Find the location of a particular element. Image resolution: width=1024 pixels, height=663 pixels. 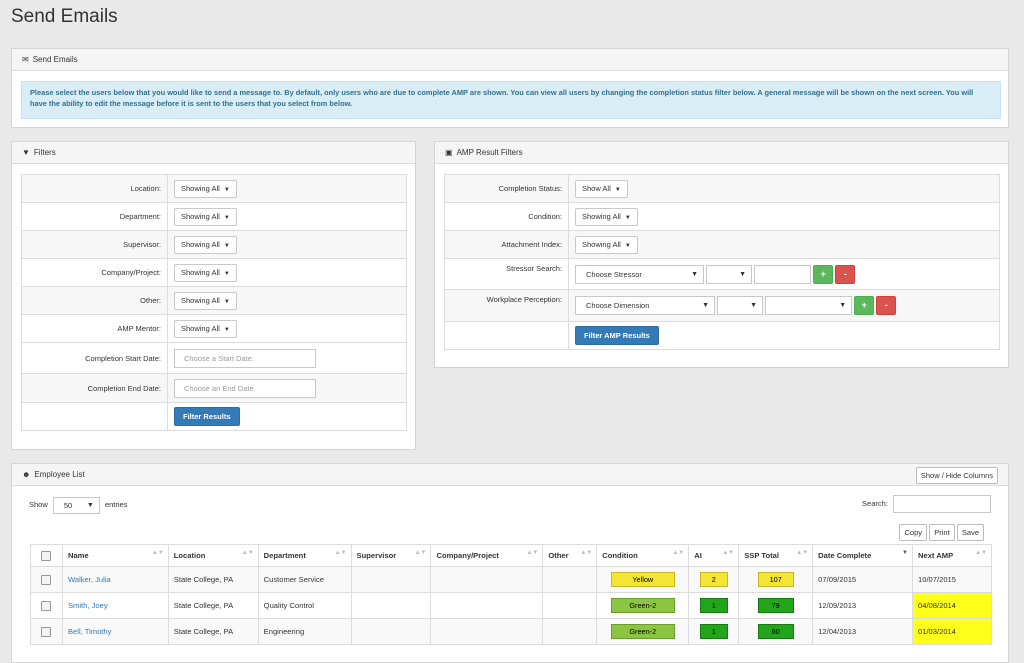

save-button: Save is located at coordinates (970, 532).